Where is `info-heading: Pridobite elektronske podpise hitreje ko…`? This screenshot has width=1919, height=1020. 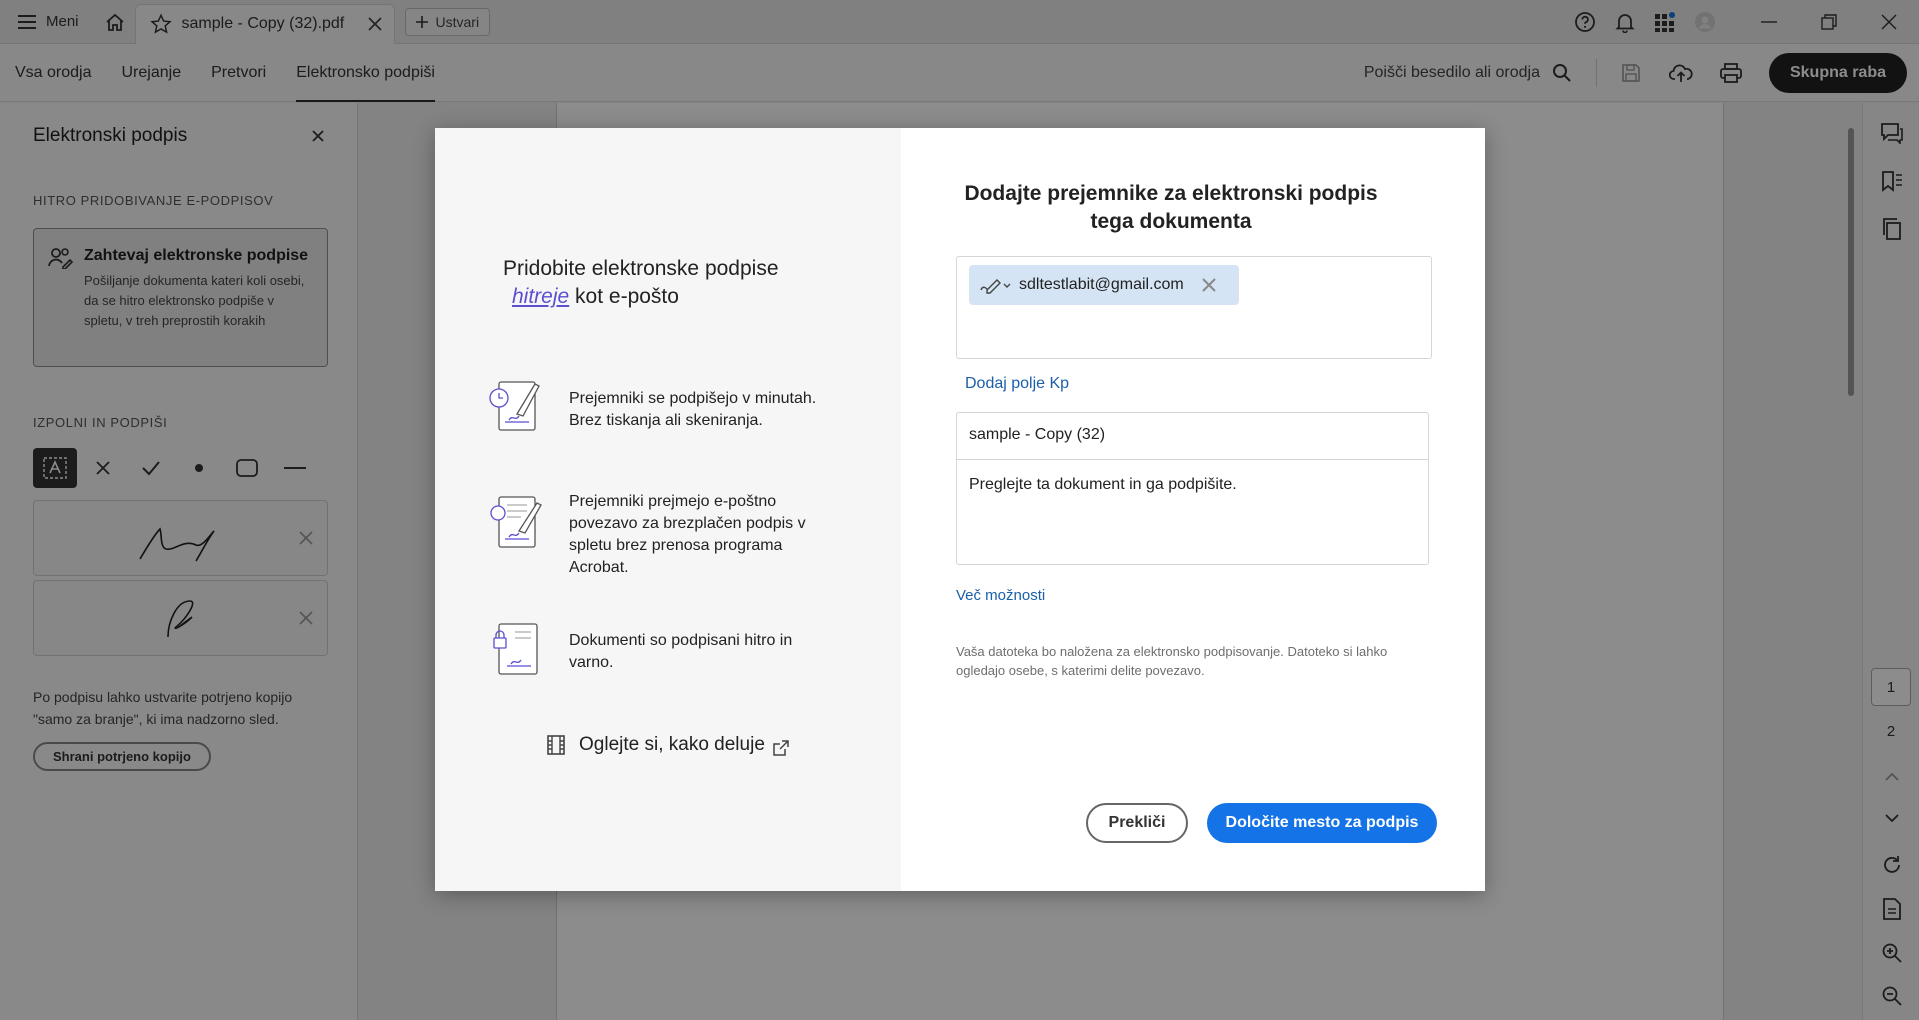
info-heading: Pridobite elektronske podpise hitreje ko… is located at coordinates (641, 283).